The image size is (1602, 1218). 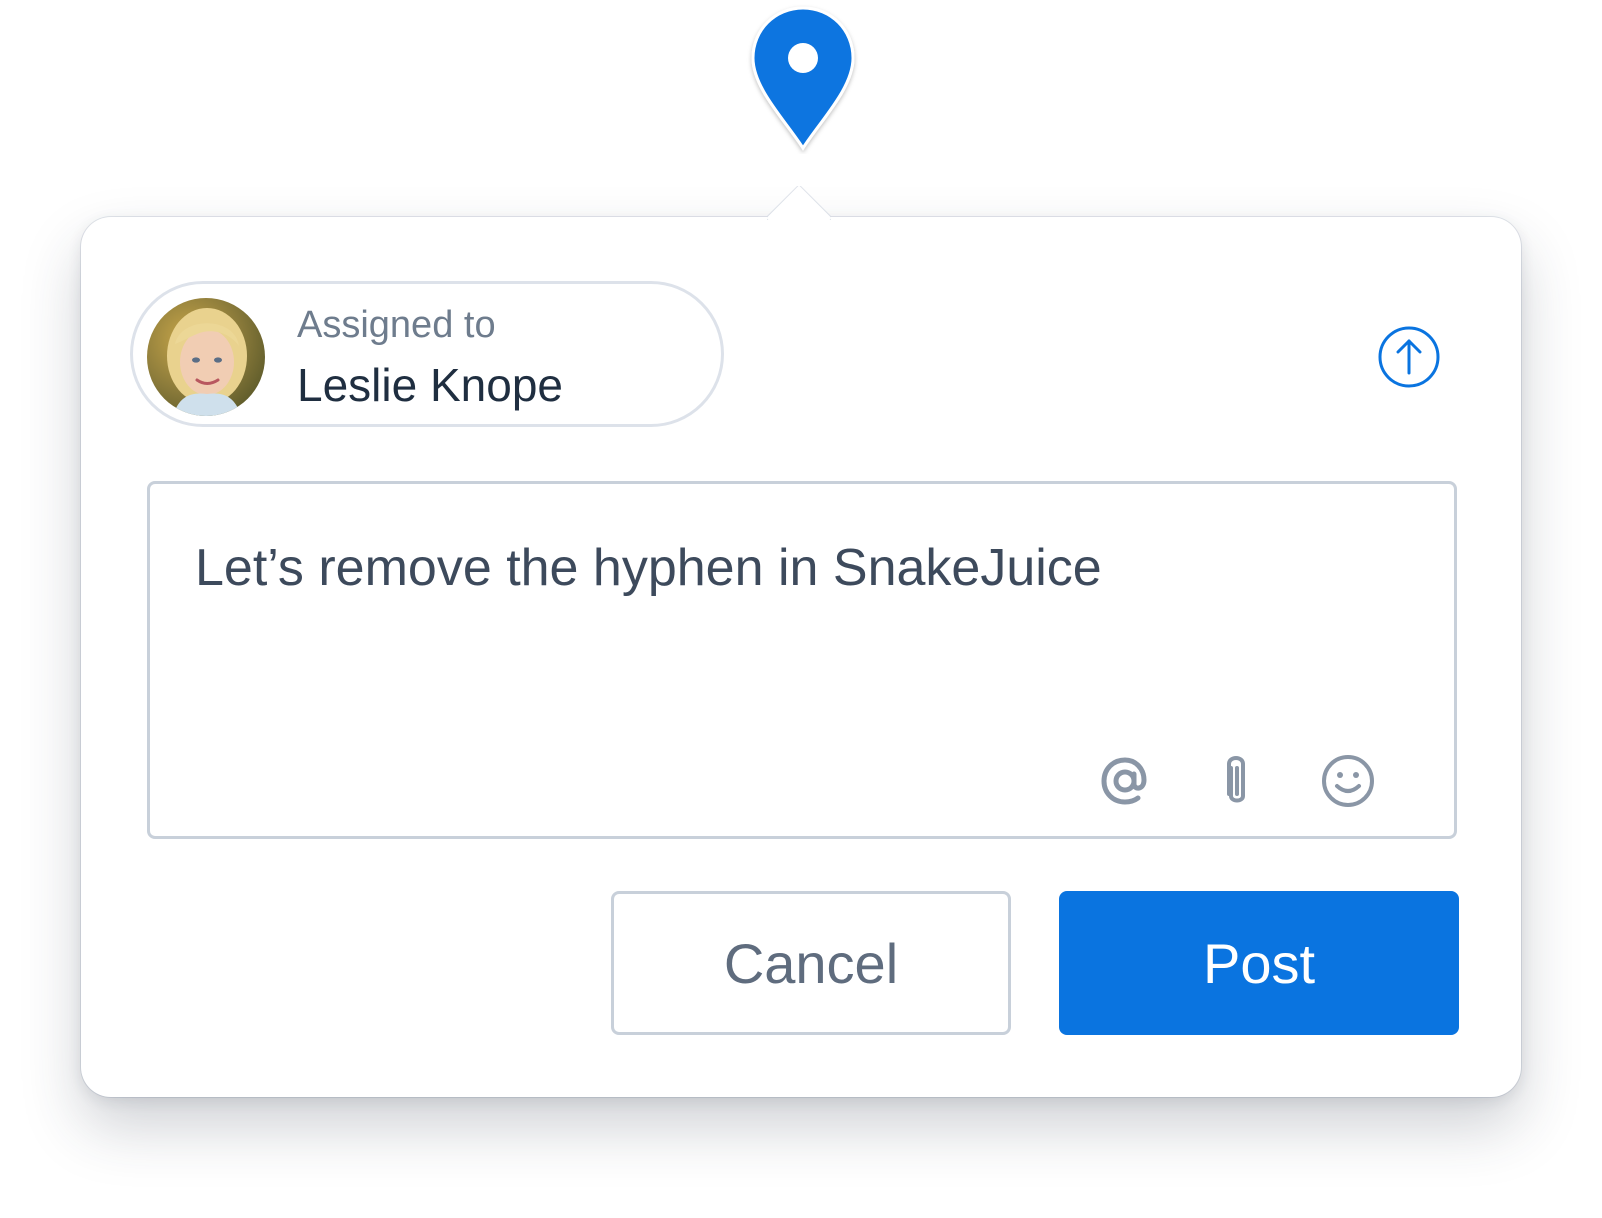 What do you see at coordinates (648, 568) in the screenshot?
I see `comment-text: Let’s remove the hyphen in SnakeJuice` at bounding box center [648, 568].